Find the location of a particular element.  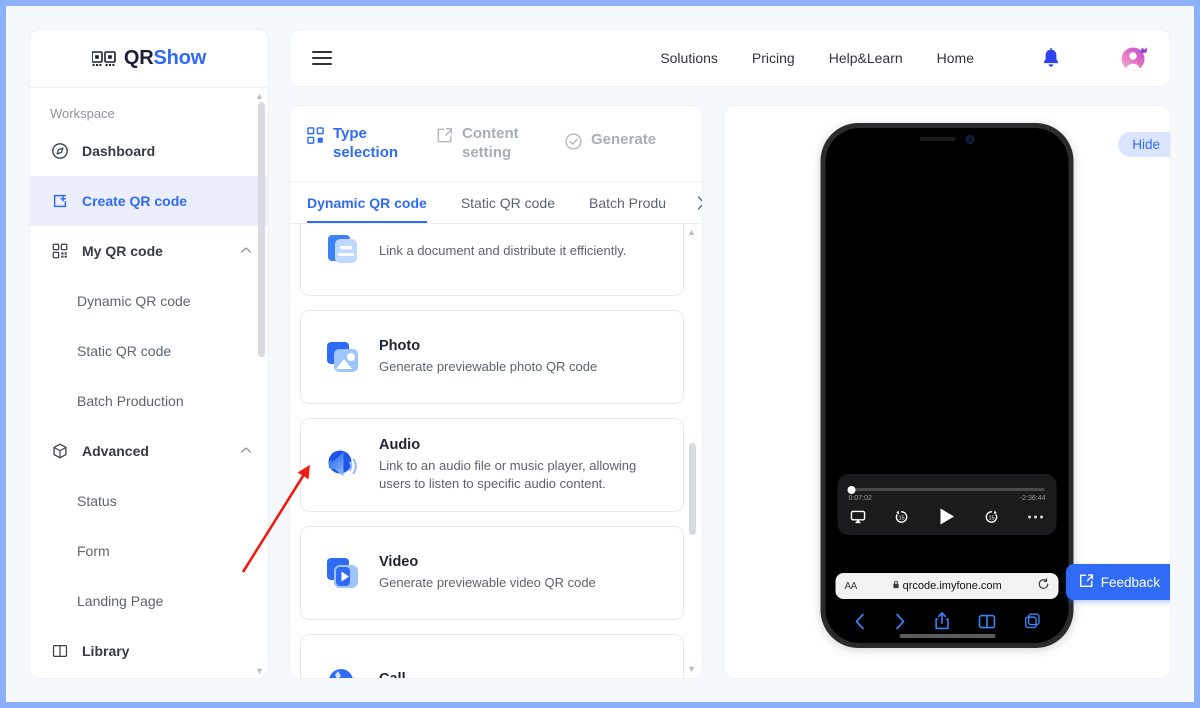

photo-icon is located at coordinates (343, 357).